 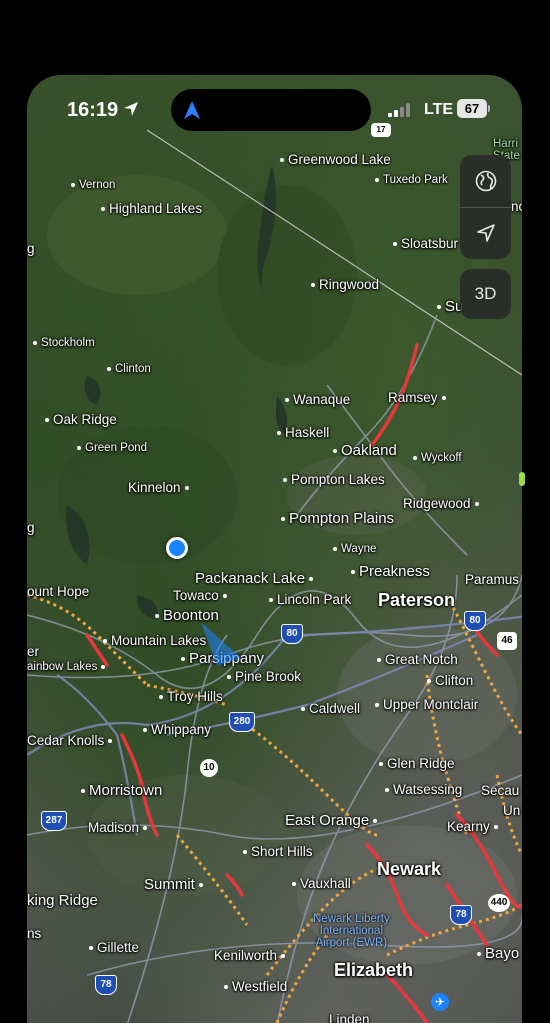 I want to click on place-label-pompton-plains: Pompton Plains, so click(x=337, y=518).